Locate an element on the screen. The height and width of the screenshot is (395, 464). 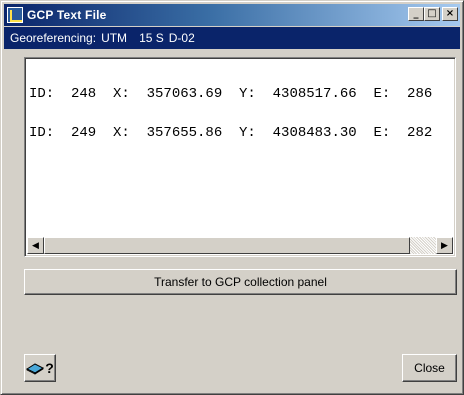
minimize-button: _ is located at coordinates (416, 14).